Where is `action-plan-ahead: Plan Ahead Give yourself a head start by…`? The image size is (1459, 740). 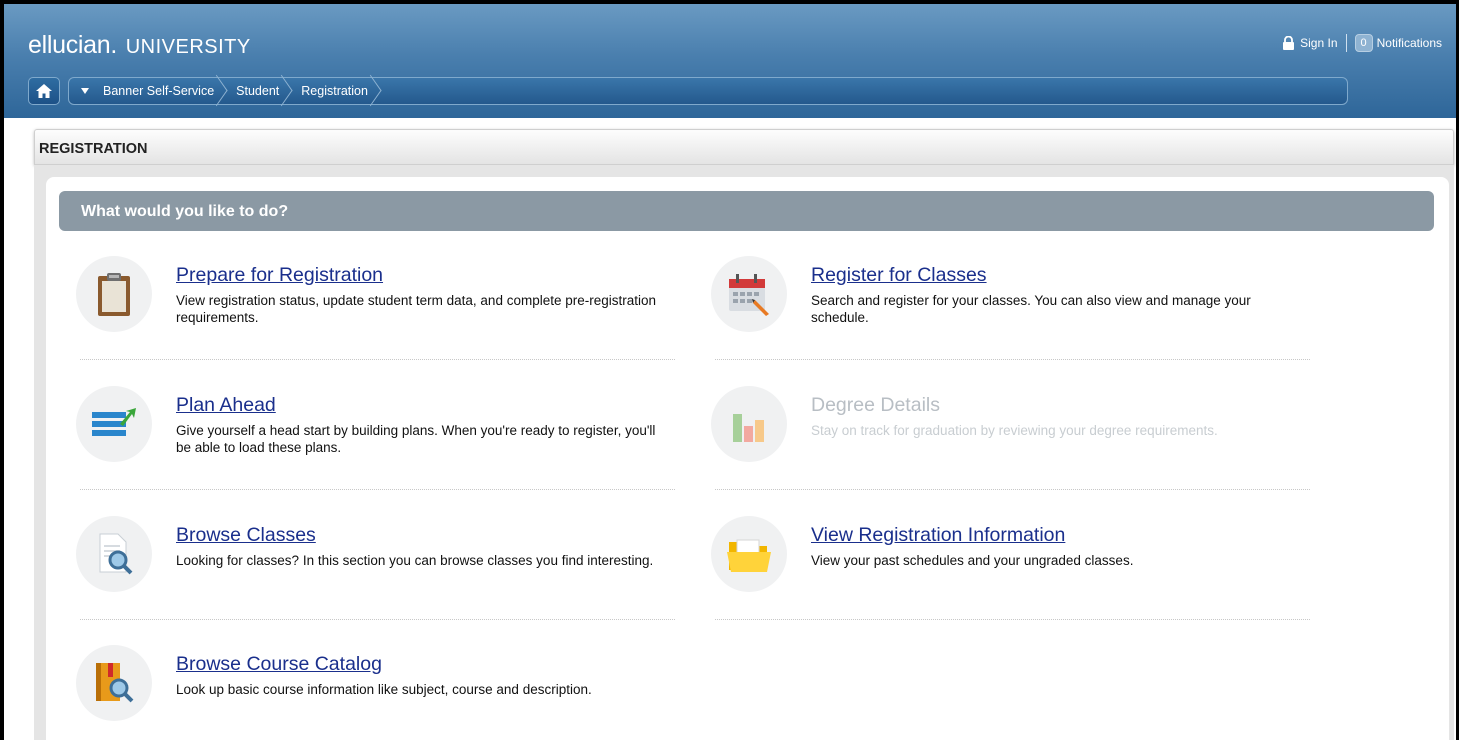 action-plan-ahead: Plan Ahead Give yourself a head start by… is located at coordinates (376, 446).